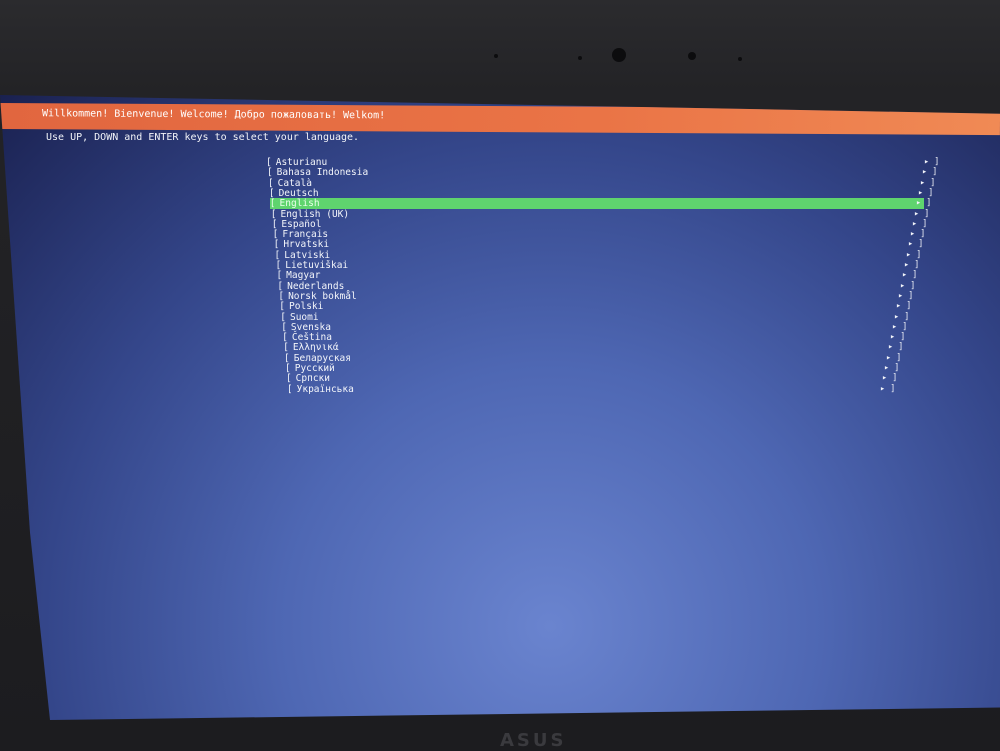  I want to click on language-label: Українська, so click(325, 389).